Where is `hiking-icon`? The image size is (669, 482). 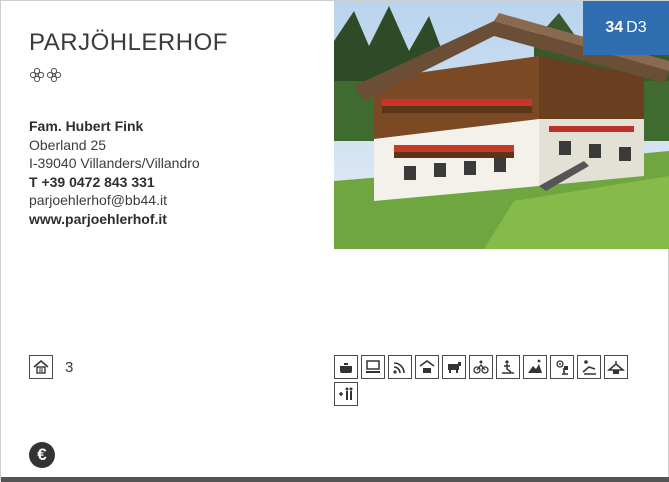
hiking-icon is located at coordinates (535, 367).